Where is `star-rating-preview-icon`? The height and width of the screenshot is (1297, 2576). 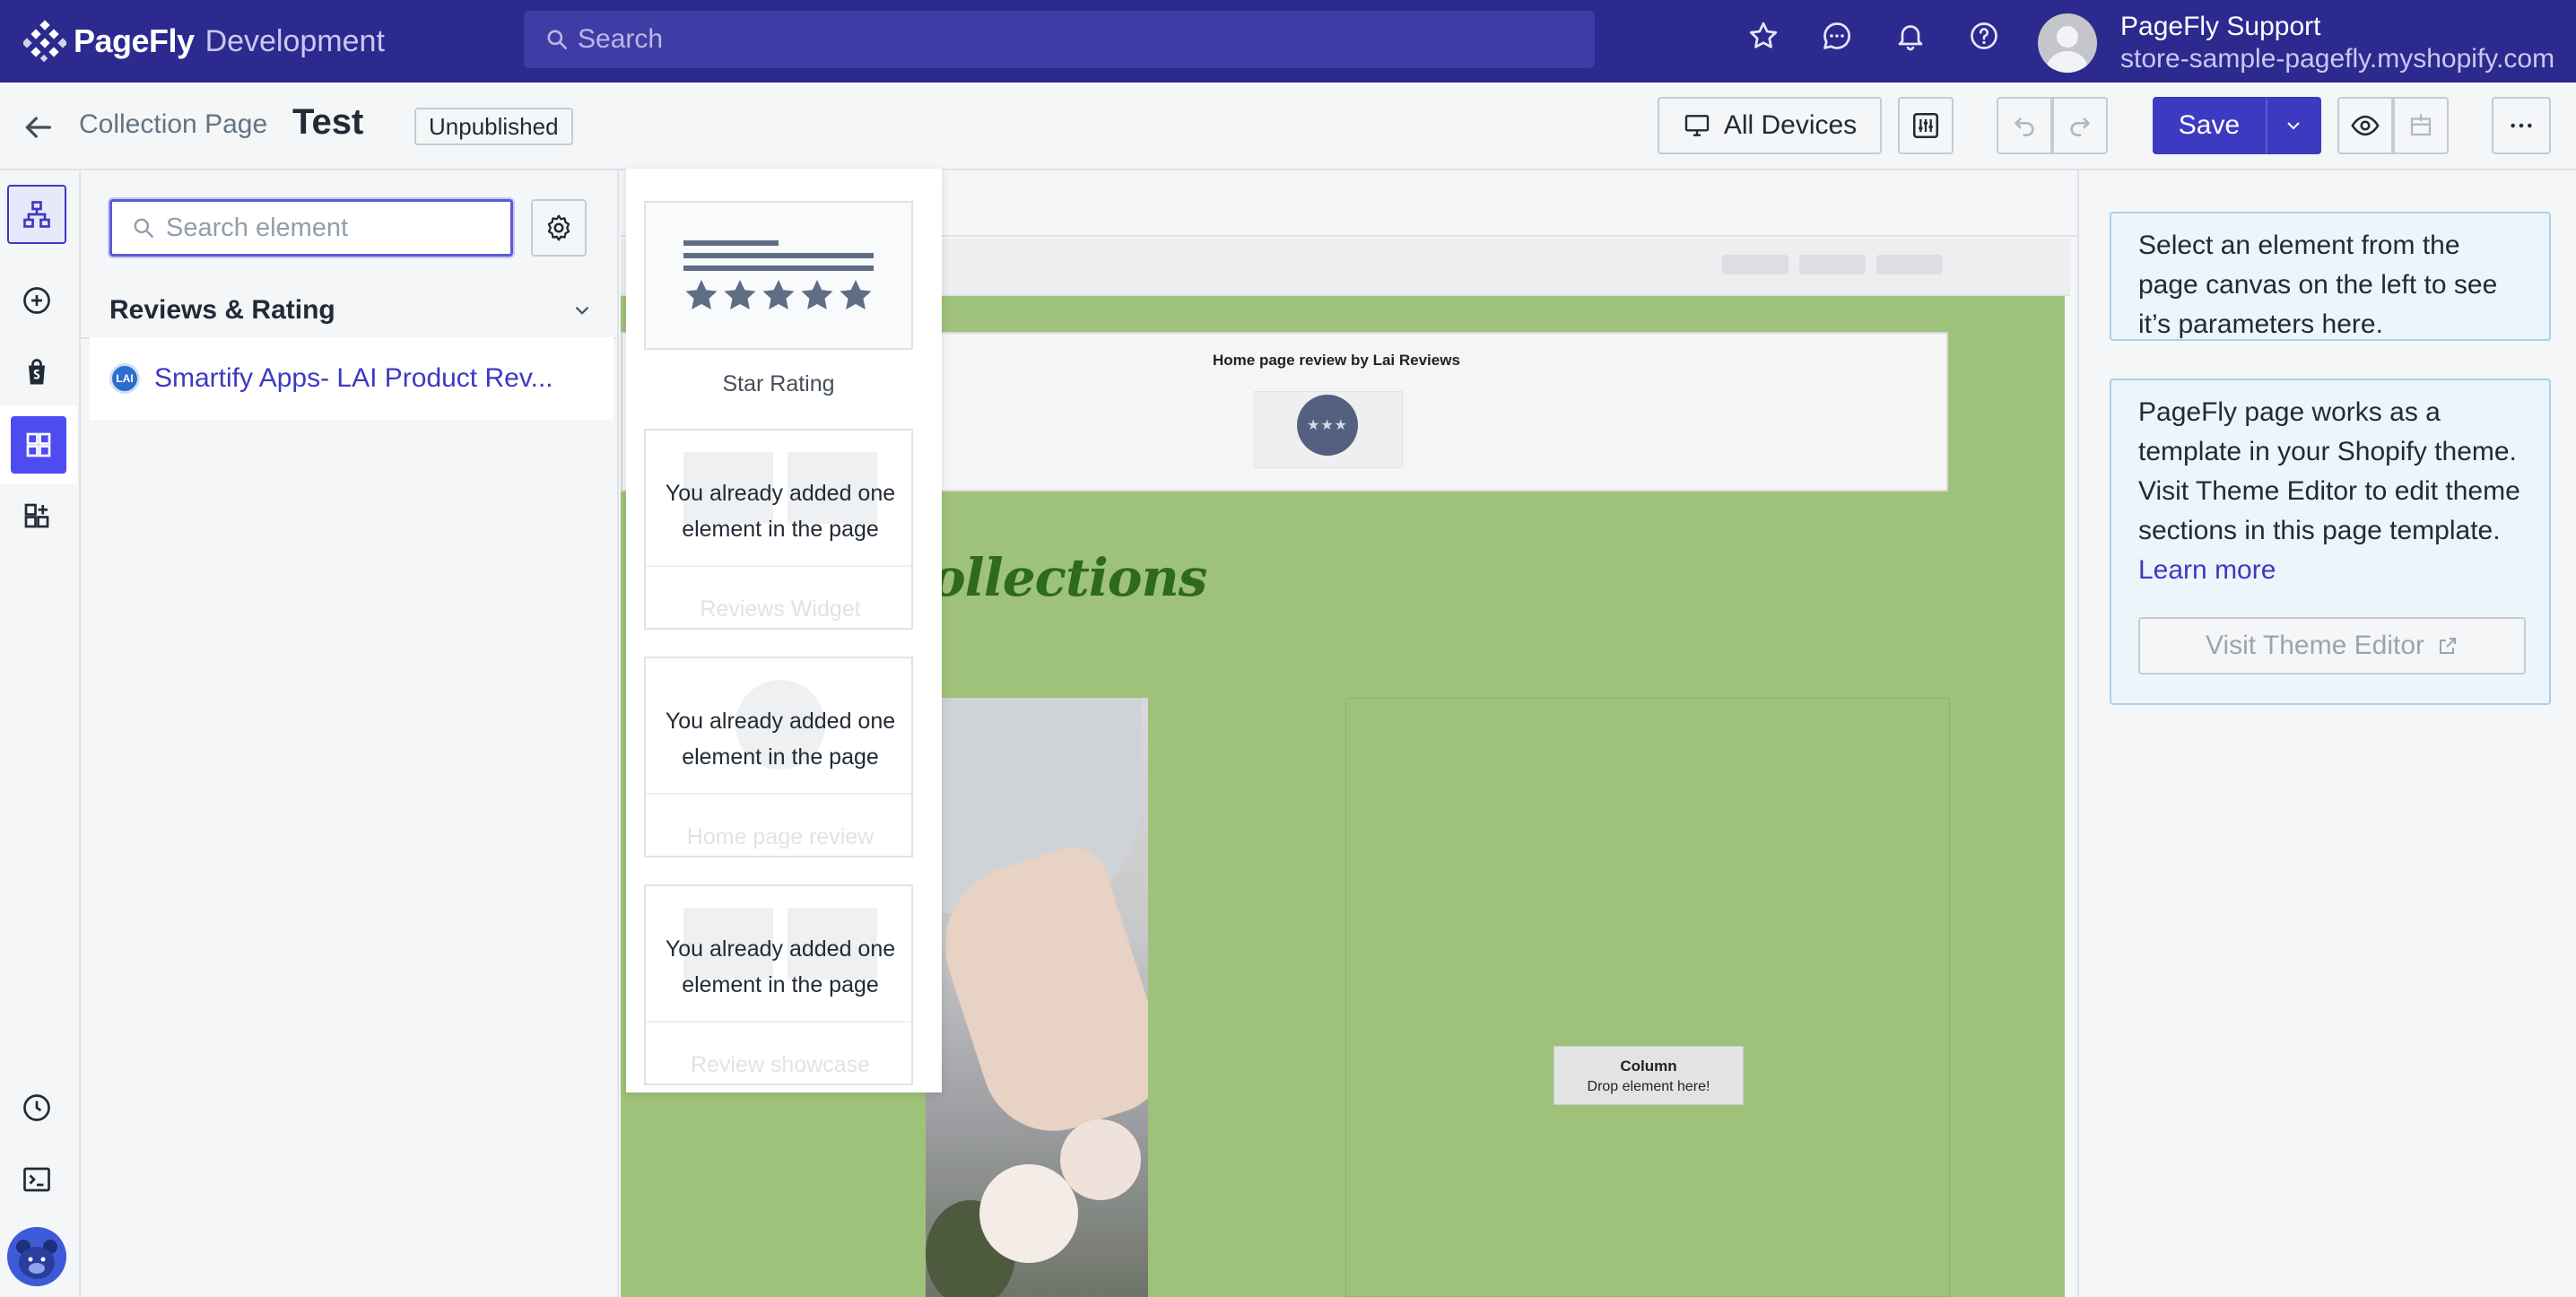
star-rating-preview-icon is located at coordinates (778, 274).